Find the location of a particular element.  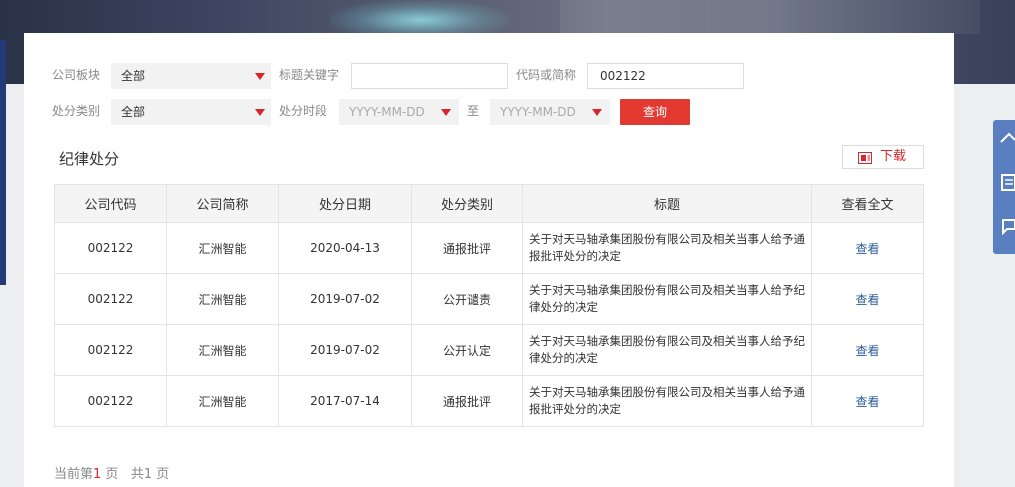

cell-date: 2017-07-14 is located at coordinates (345, 401).